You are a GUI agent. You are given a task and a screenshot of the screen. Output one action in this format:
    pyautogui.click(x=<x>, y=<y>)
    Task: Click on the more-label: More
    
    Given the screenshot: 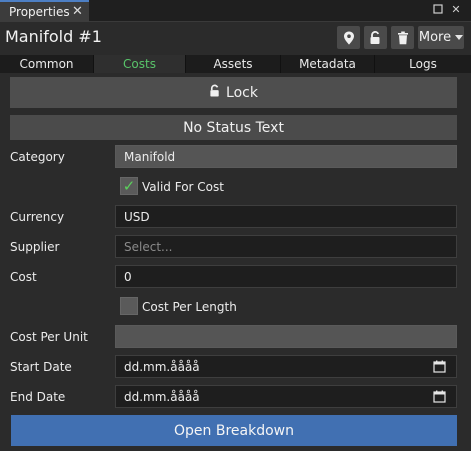 What is the action you would take?
    pyautogui.click(x=435, y=37)
    